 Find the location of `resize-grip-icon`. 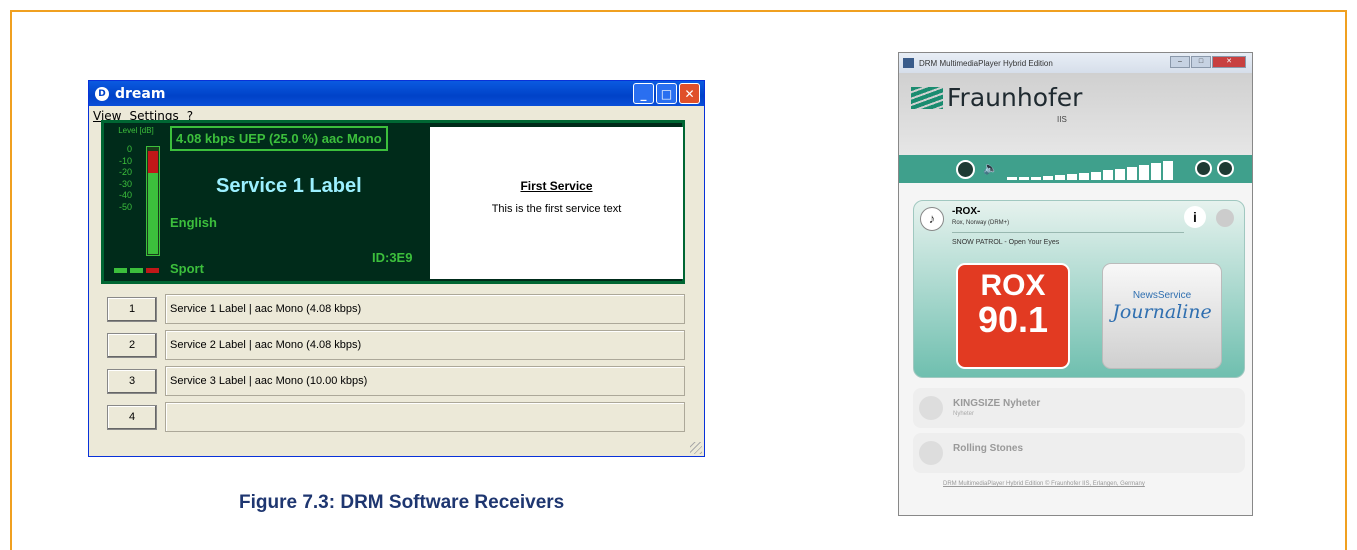

resize-grip-icon is located at coordinates (696, 448).